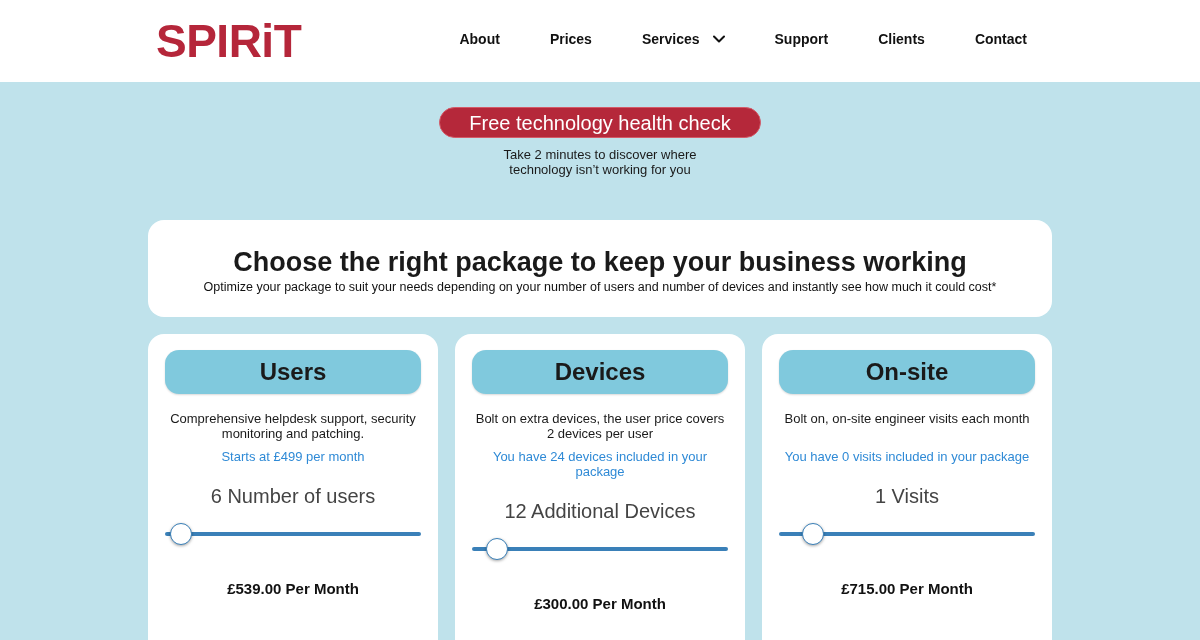  What do you see at coordinates (479, 39) in the screenshot?
I see `nav-link: About` at bounding box center [479, 39].